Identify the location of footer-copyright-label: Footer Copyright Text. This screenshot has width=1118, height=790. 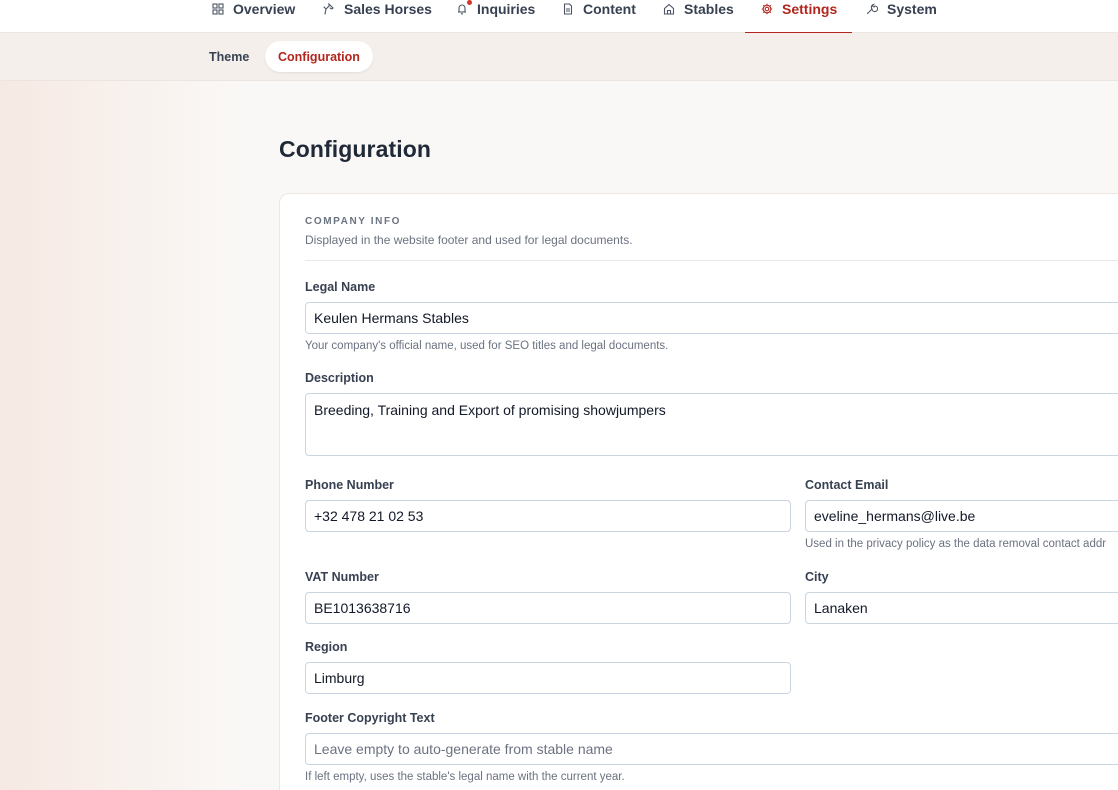
(370, 718).